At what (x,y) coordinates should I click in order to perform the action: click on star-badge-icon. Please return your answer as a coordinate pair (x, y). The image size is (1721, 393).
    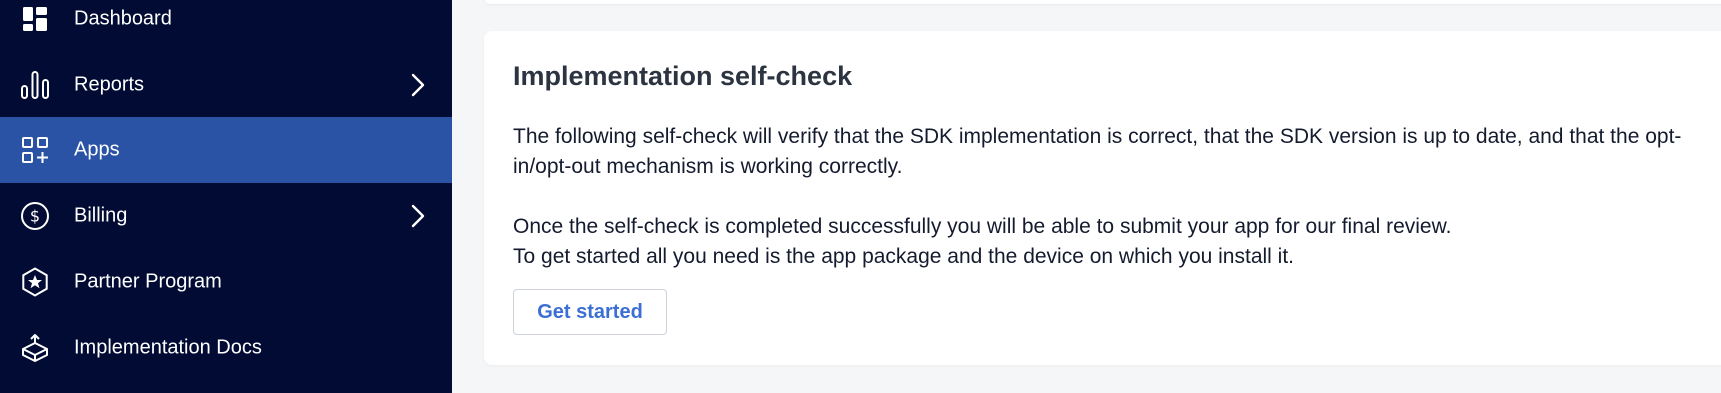
    Looking at the image, I should click on (35, 282).